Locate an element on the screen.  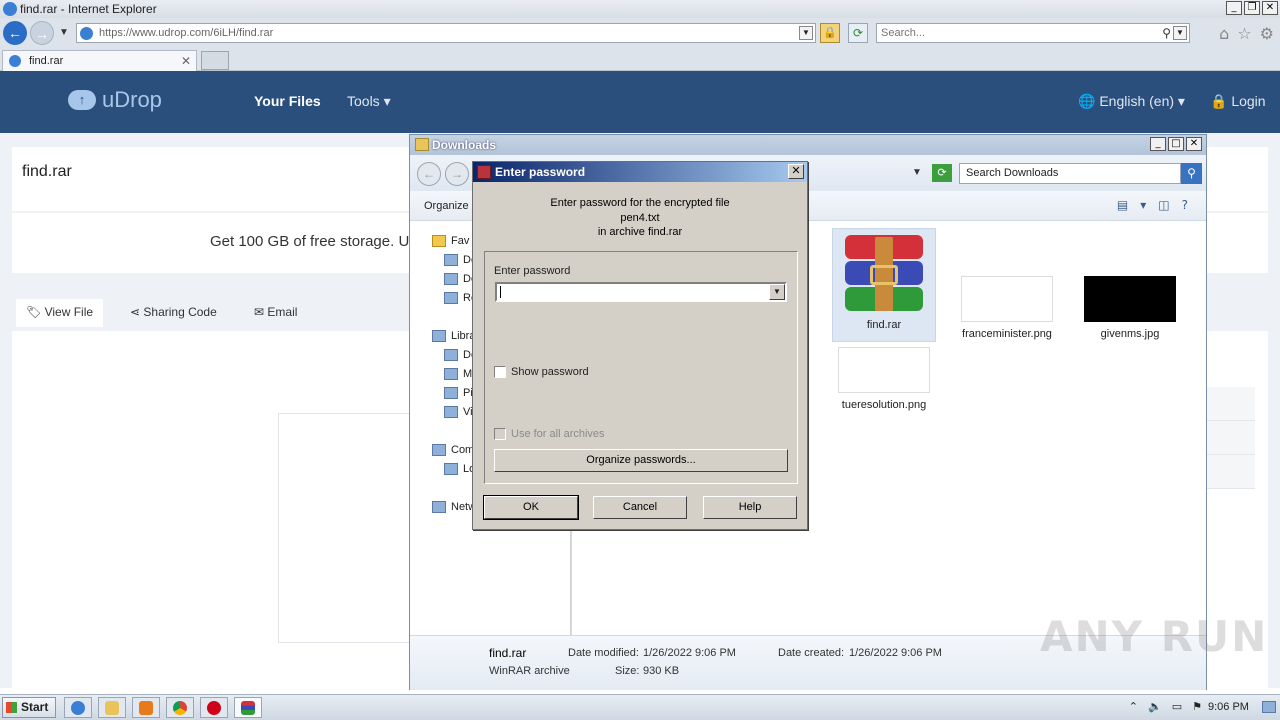
window-controls: _ ❐ ✕ is located at coordinates (1252, 8).